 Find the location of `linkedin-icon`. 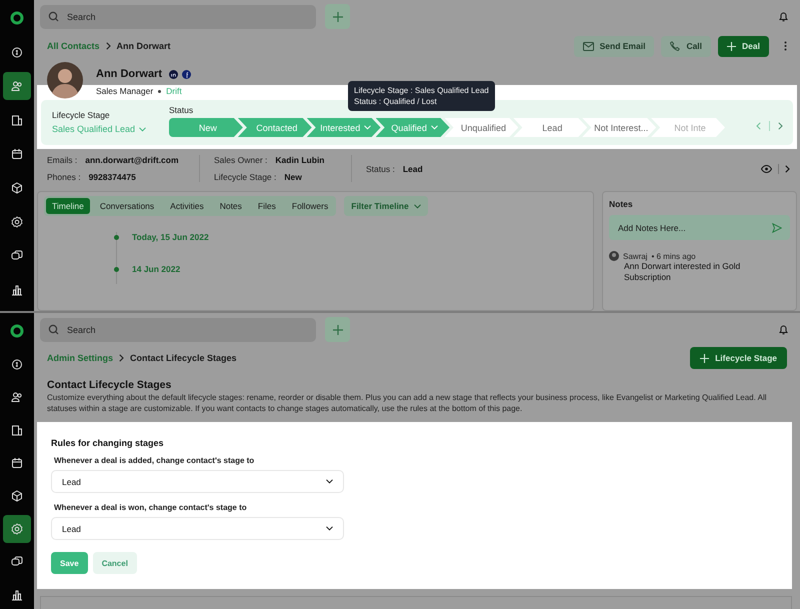

linkedin-icon is located at coordinates (173, 74).